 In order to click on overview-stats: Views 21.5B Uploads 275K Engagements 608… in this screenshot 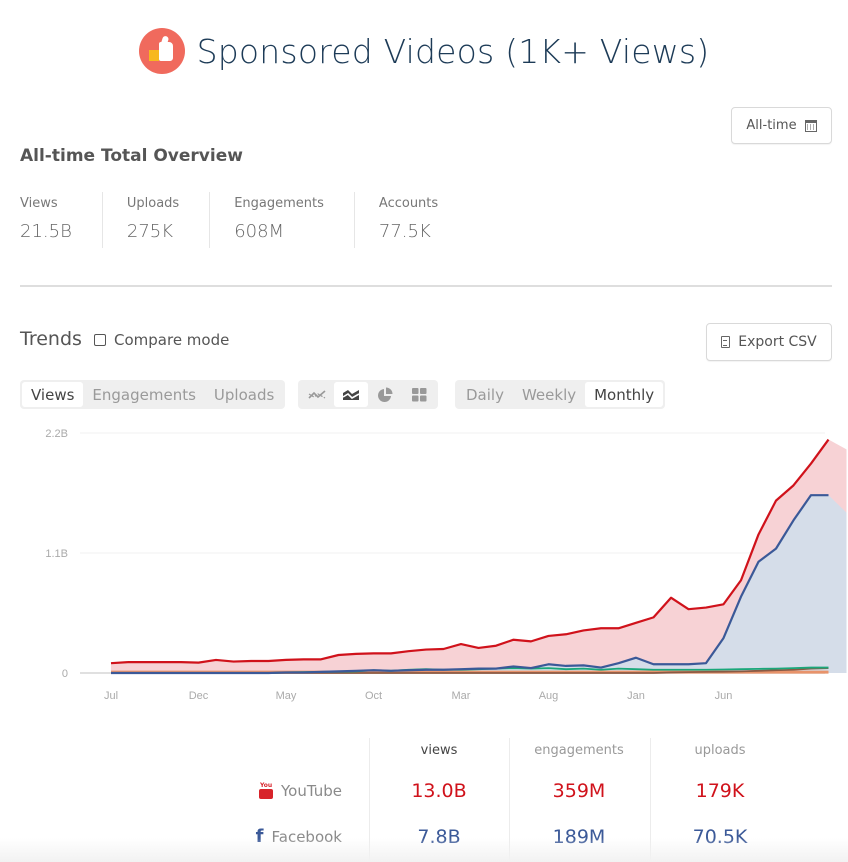, I will do `click(256, 220)`.